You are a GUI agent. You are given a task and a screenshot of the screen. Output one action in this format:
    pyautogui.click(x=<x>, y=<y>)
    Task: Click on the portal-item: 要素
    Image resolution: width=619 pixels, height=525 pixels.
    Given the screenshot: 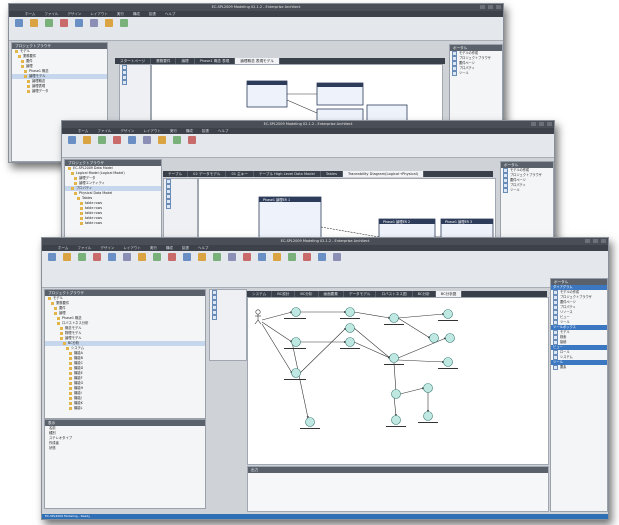 What is the action you would take?
    pyautogui.click(x=579, y=367)
    